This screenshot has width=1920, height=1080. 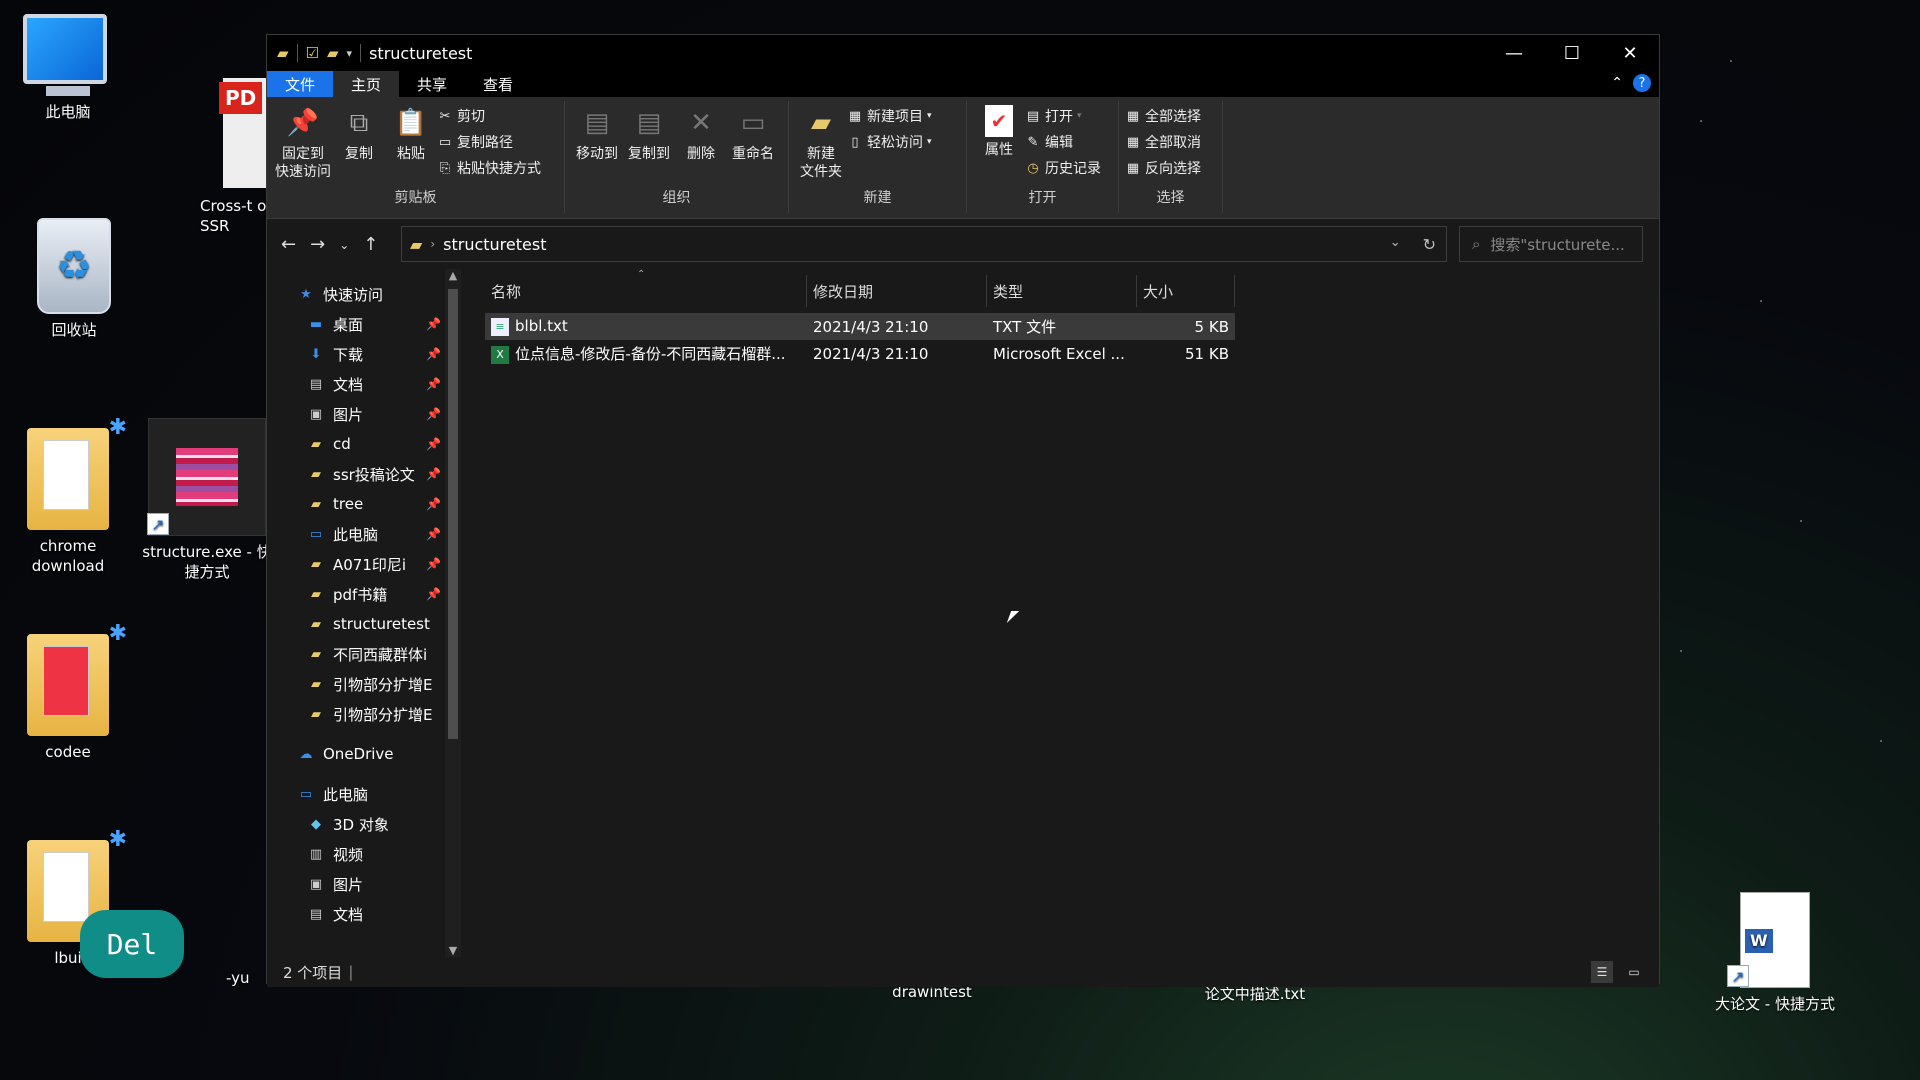 I want to click on up-arrow-icon: ↑, so click(x=370, y=244).